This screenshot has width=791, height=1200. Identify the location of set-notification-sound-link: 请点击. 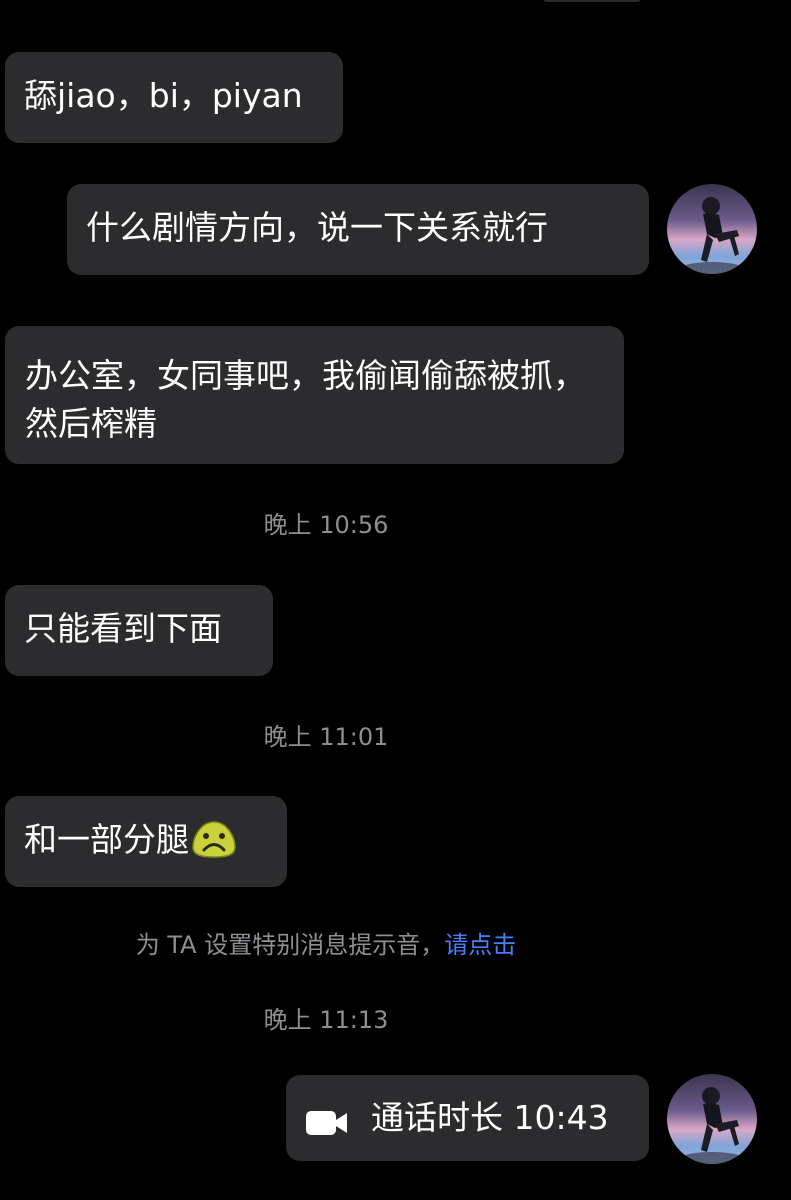
(480, 945).